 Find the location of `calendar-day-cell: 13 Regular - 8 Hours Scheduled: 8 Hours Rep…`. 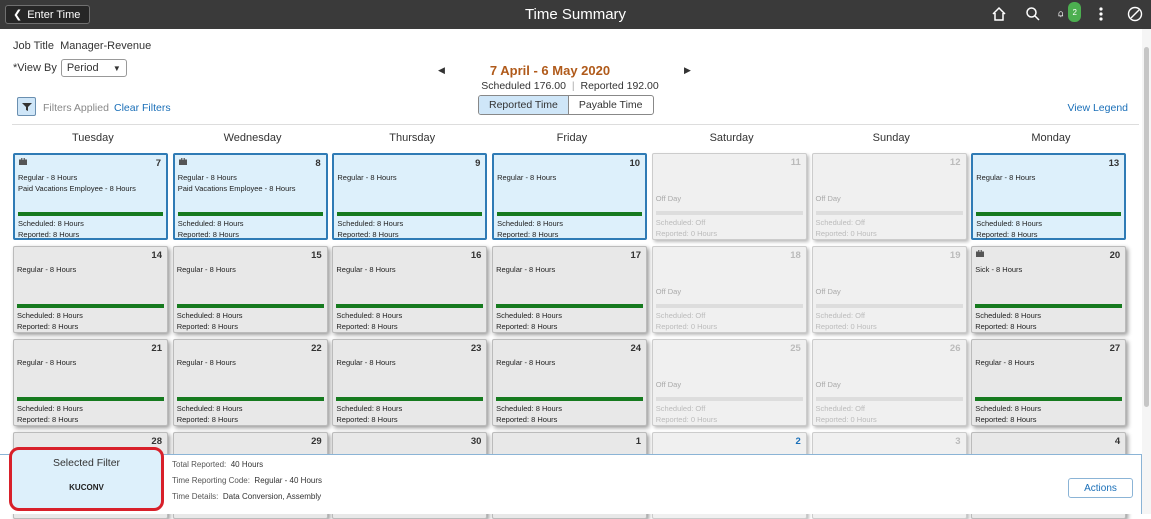

calendar-day-cell: 13 Regular - 8 Hours Scheduled: 8 Hours Rep… is located at coordinates (1049, 196).